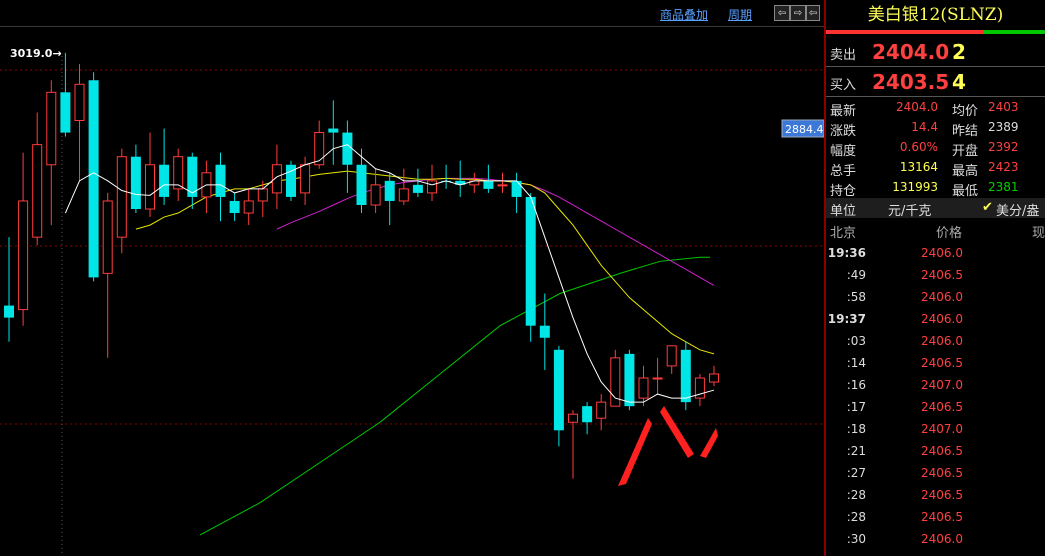 The width and height of the screenshot is (1045, 556). I want to click on stat-label: 持仓, so click(843, 191).